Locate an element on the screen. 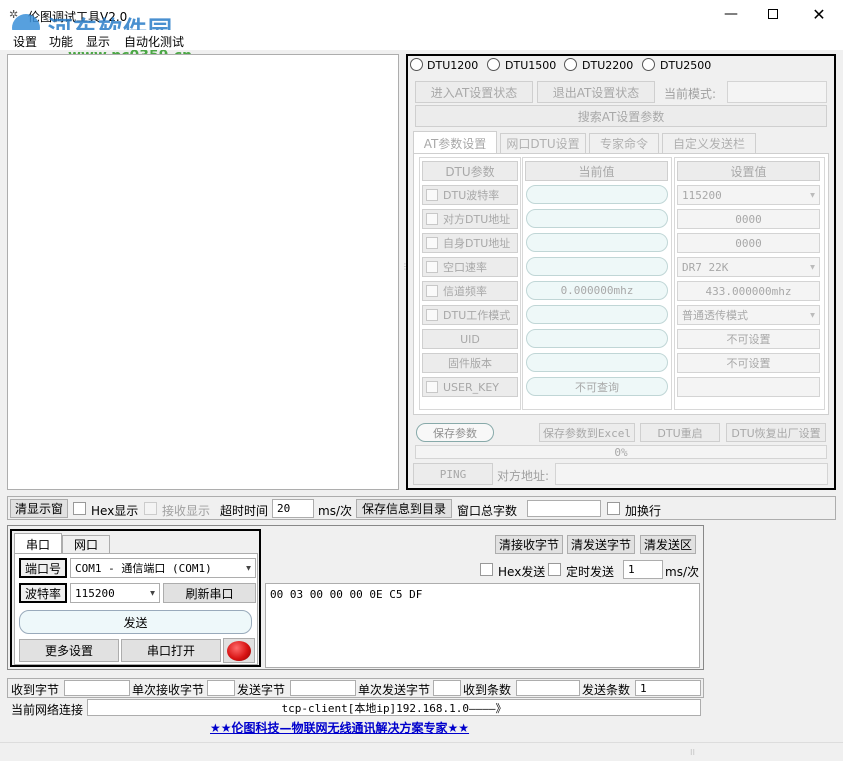 The width and height of the screenshot is (843, 761). header-current-value: 当前值 is located at coordinates (596, 171).